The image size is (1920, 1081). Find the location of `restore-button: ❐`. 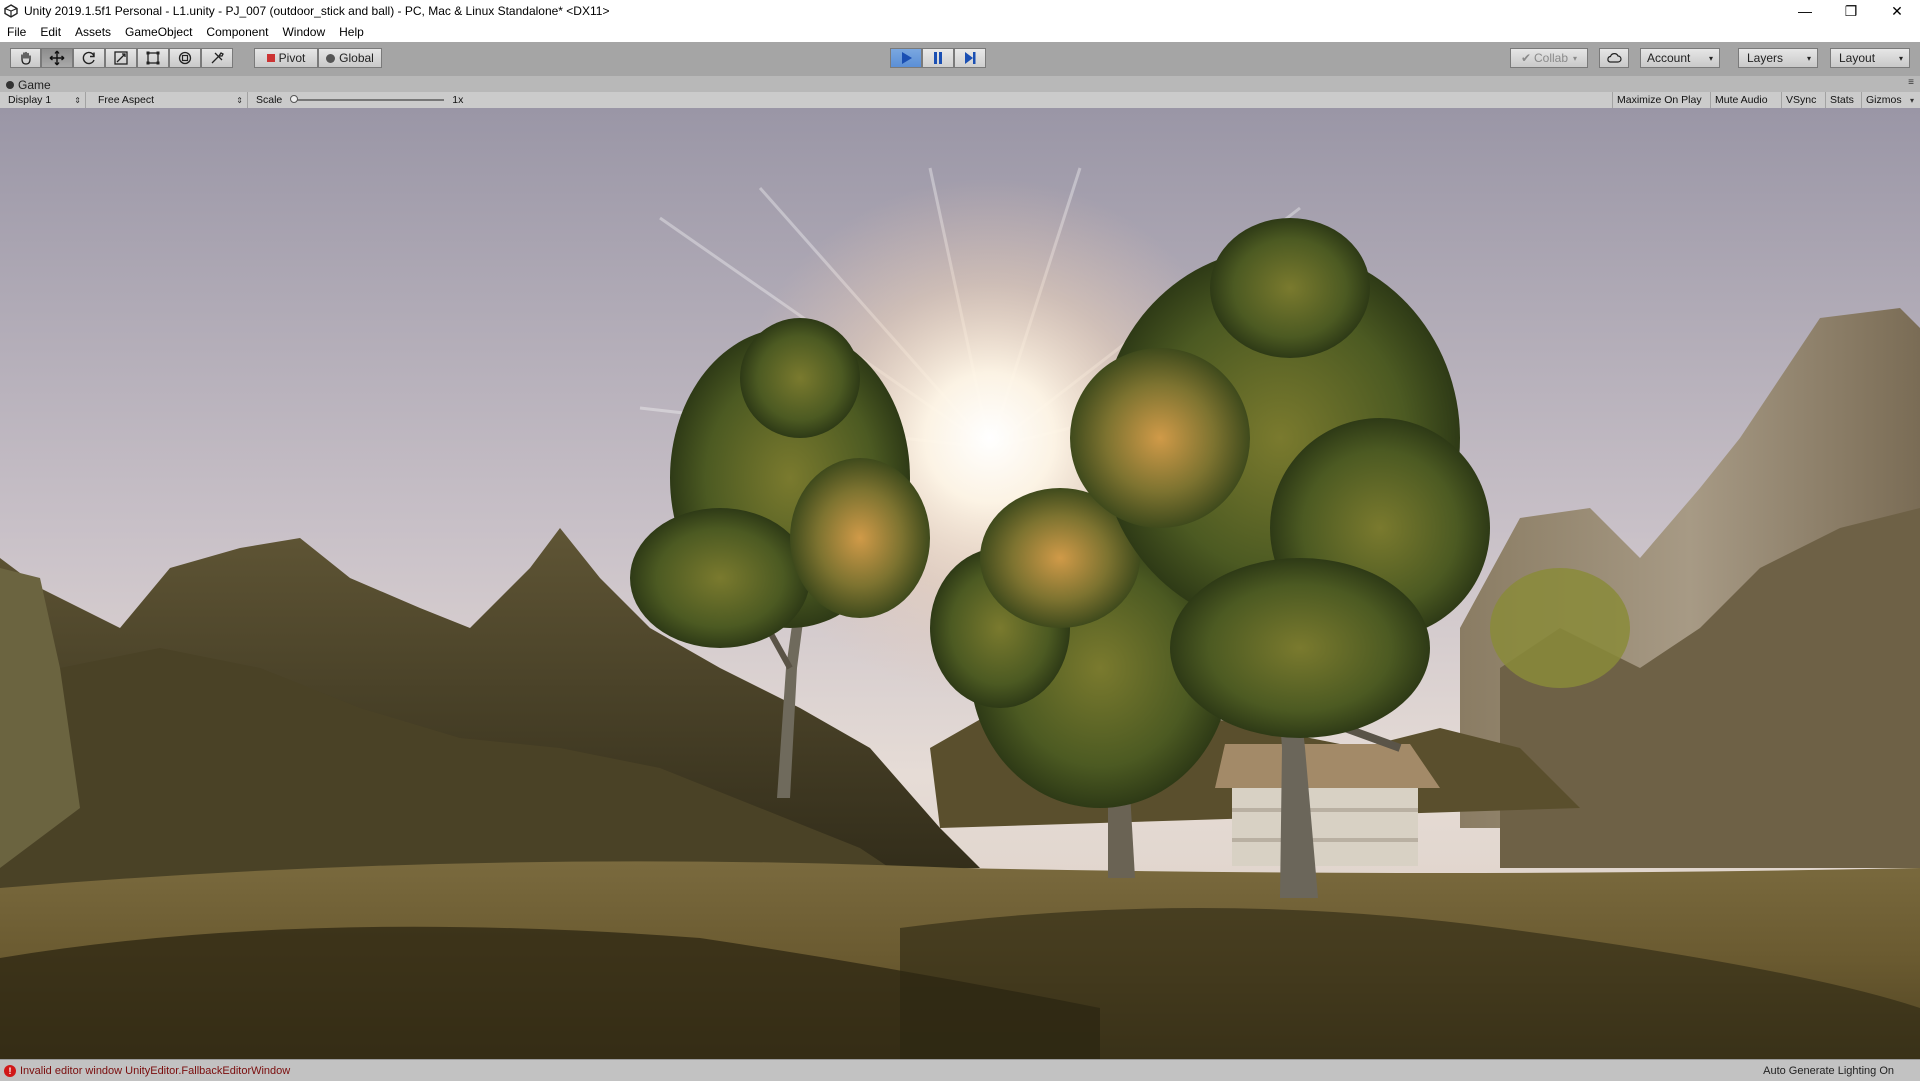

restore-button: ❐ is located at coordinates (1851, 11).